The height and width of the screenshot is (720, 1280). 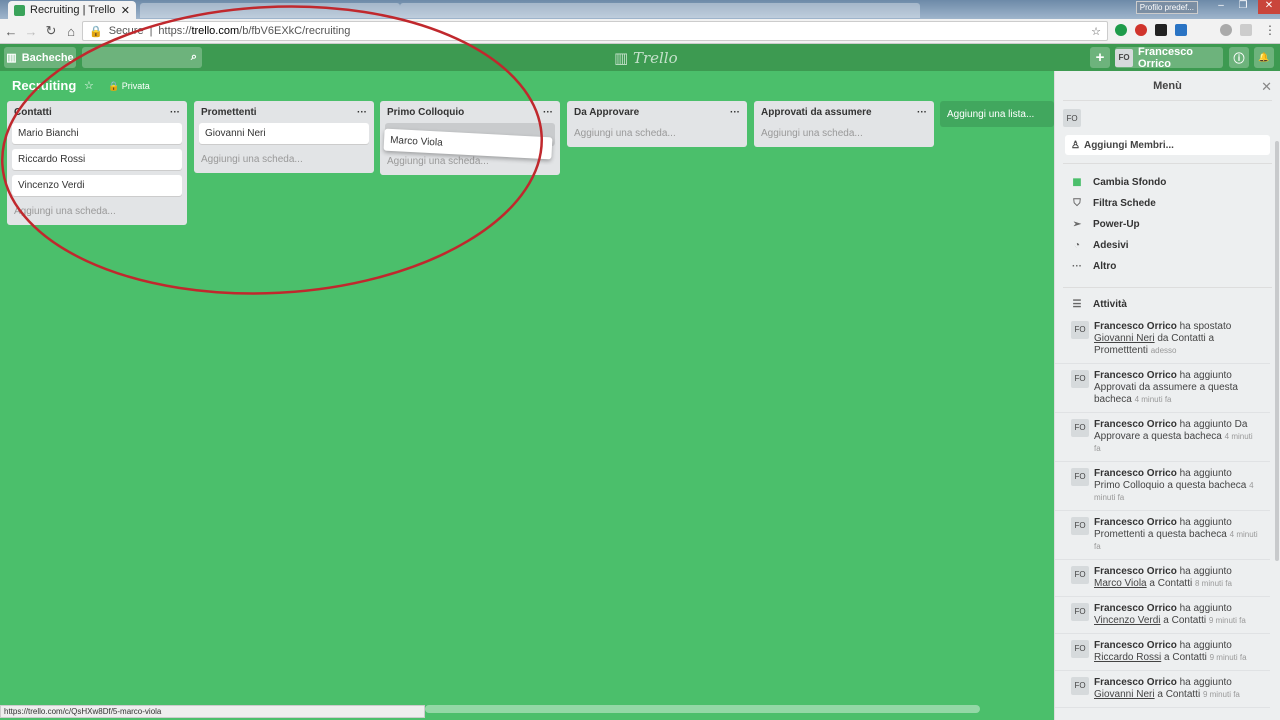 What do you see at coordinates (89, 85) in the screenshot?
I see `star-icon: ☆` at bounding box center [89, 85].